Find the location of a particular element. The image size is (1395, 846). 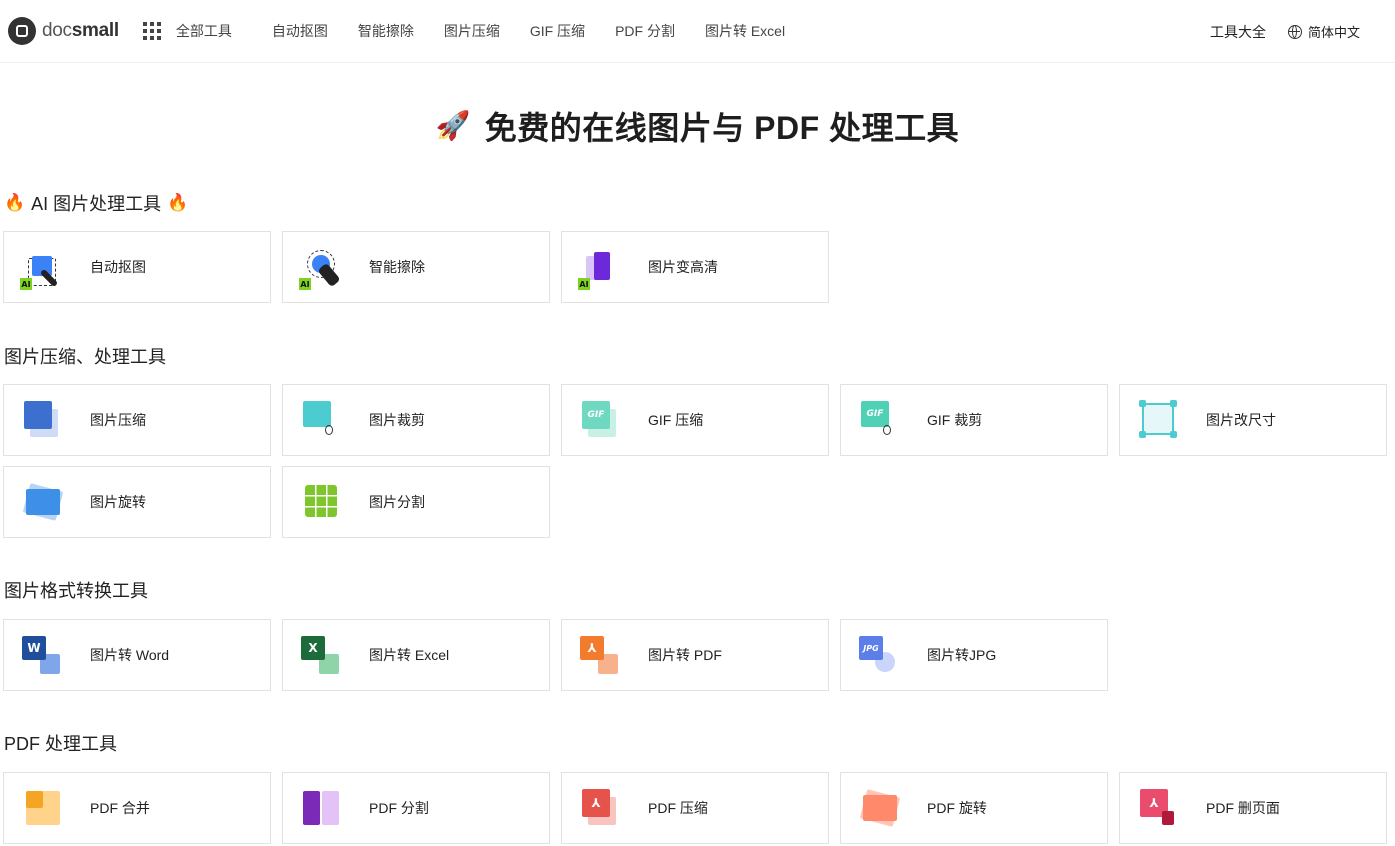

tool-card-gif-compress: GIF GIF 压缩 is located at coordinates (695, 420).